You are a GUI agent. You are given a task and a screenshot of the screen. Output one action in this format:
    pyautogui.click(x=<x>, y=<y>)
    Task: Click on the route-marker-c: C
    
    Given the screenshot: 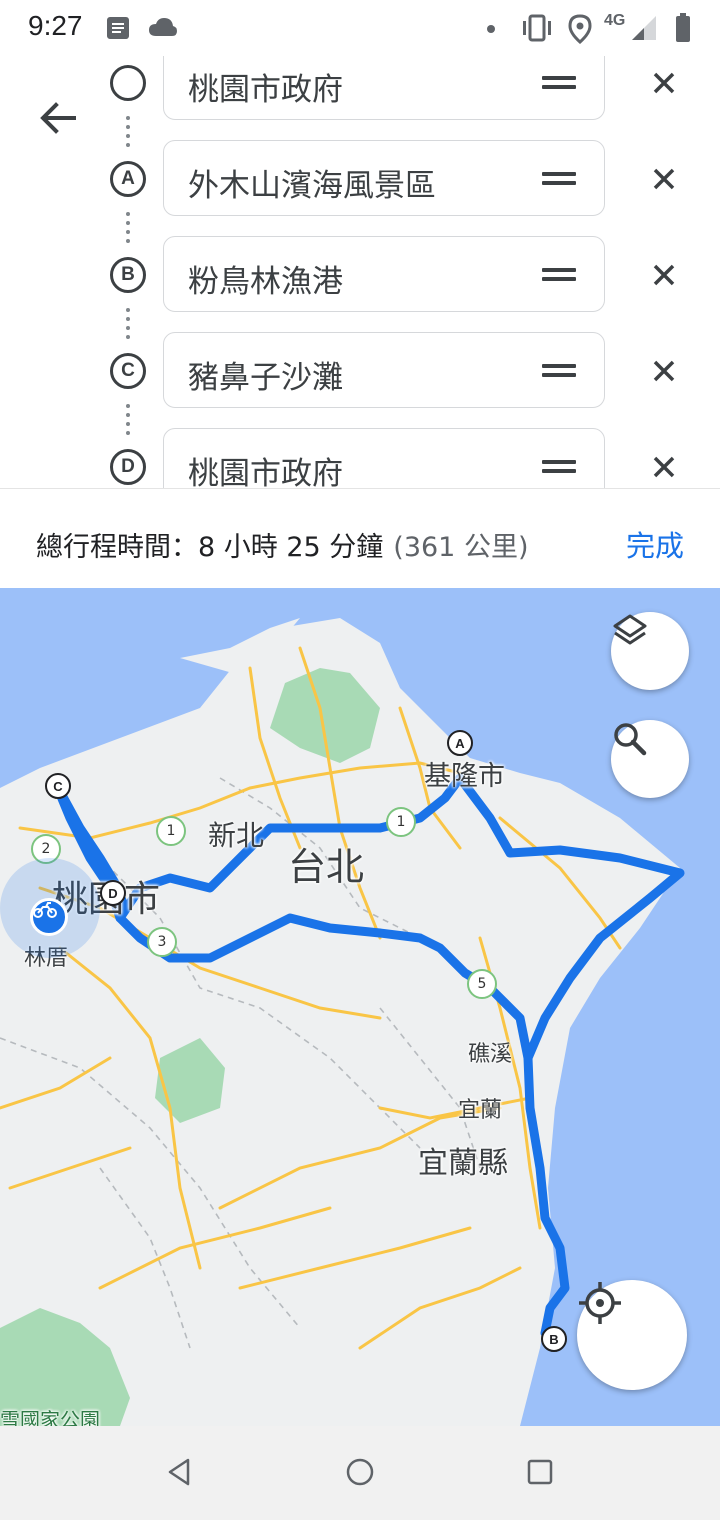 What is the action you would take?
    pyautogui.click(x=58, y=786)
    